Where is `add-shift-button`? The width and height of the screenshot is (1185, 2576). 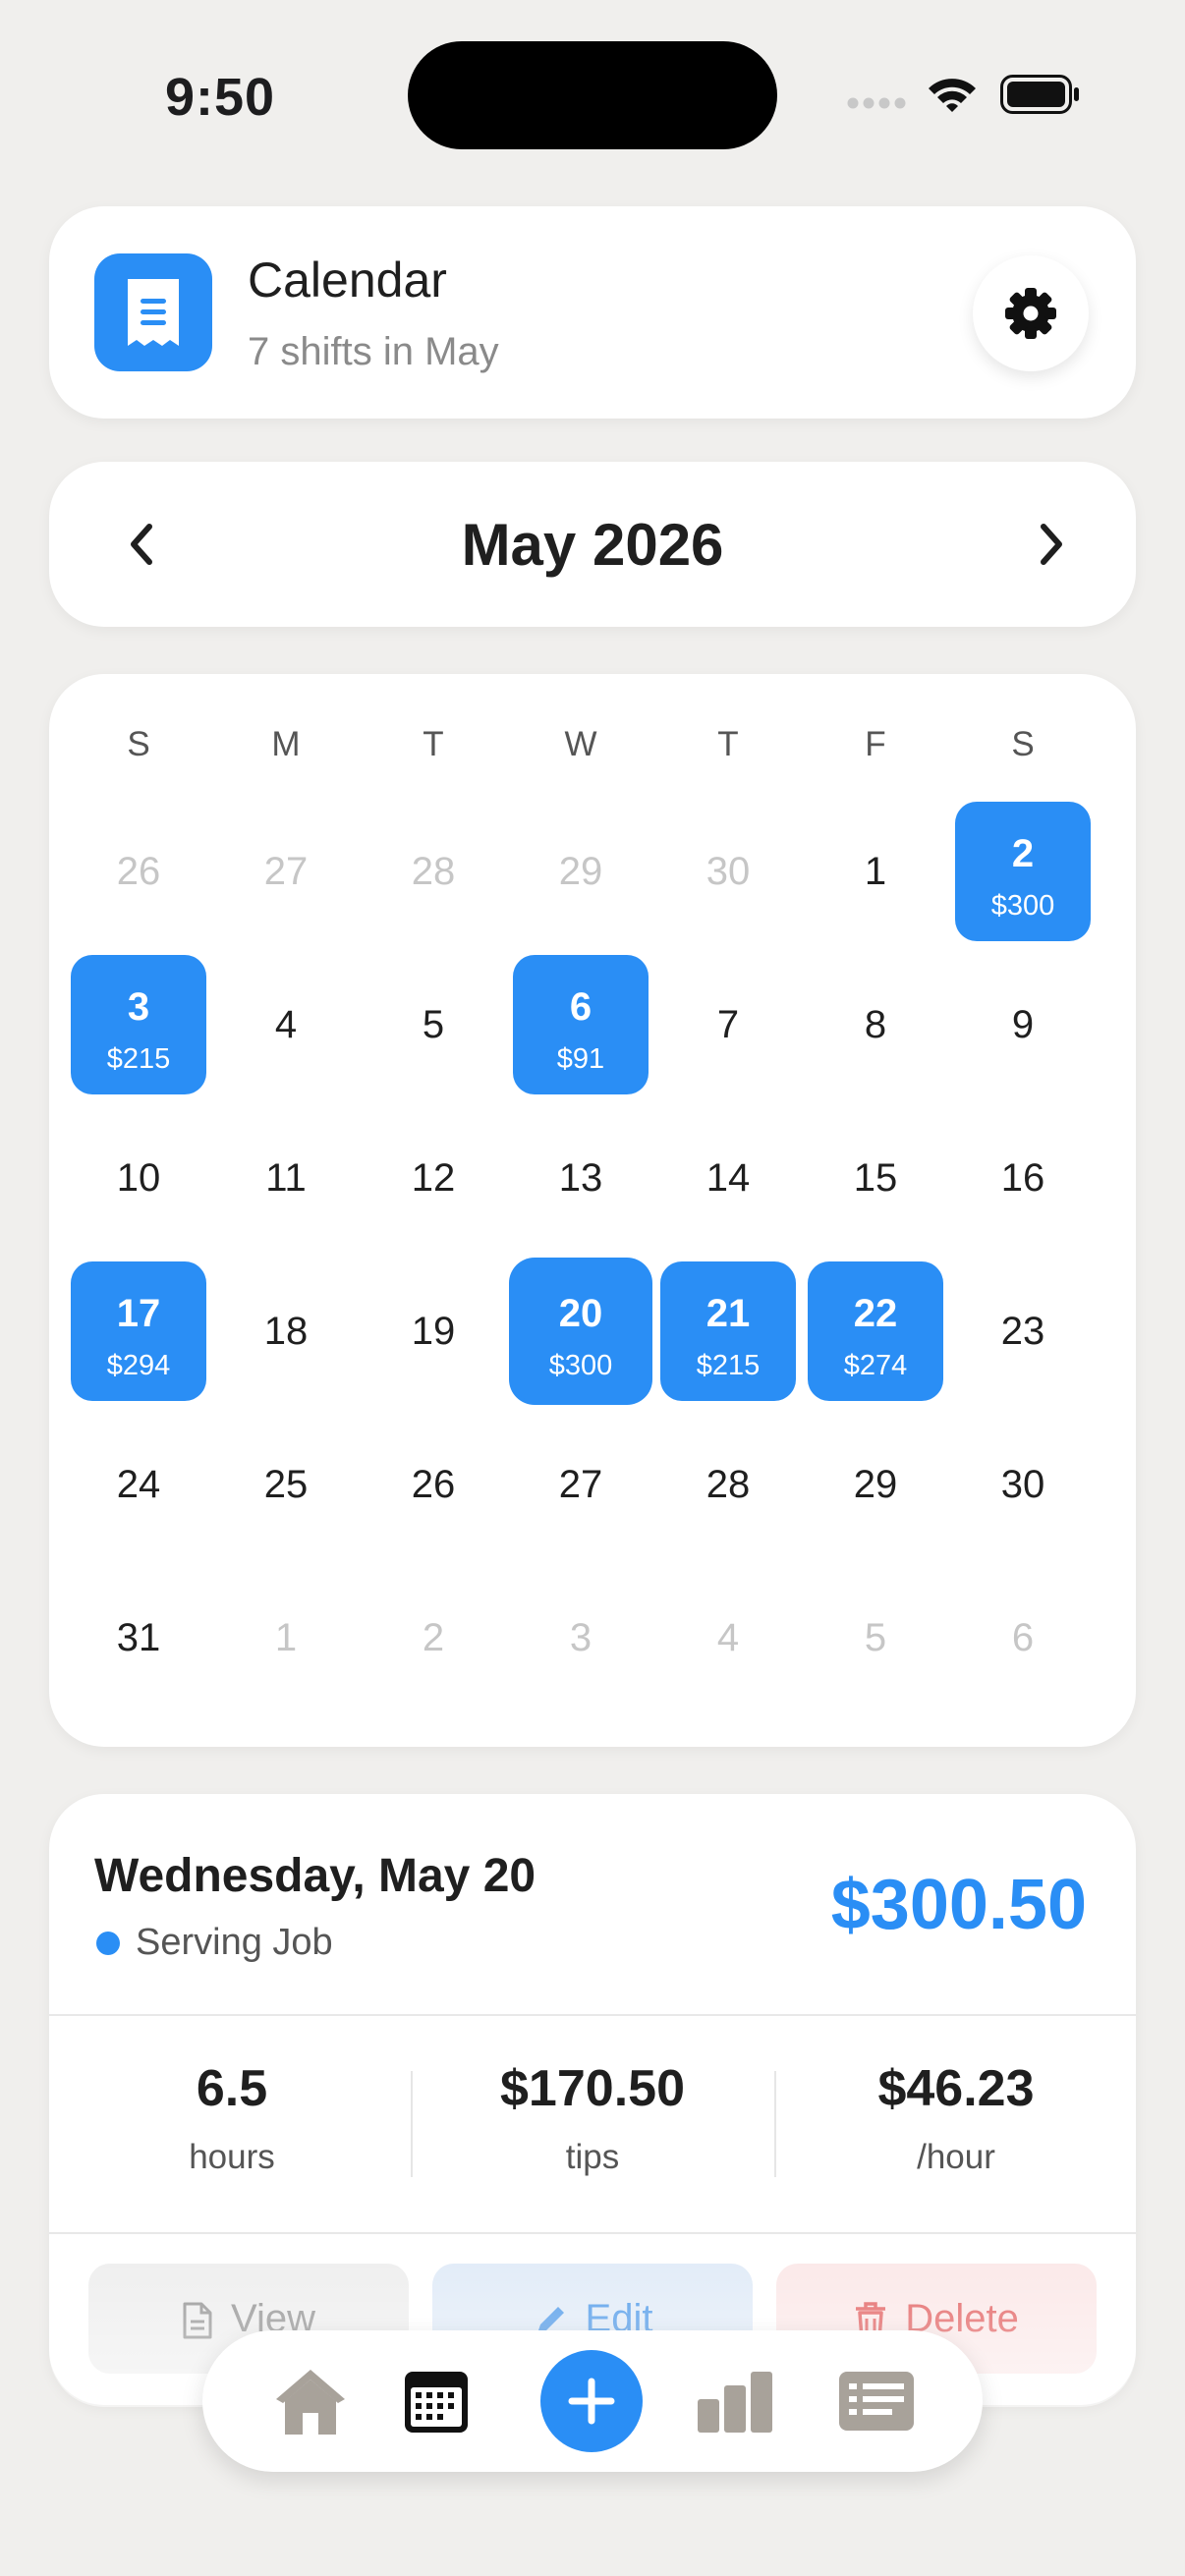 add-shift-button is located at coordinates (592, 2401).